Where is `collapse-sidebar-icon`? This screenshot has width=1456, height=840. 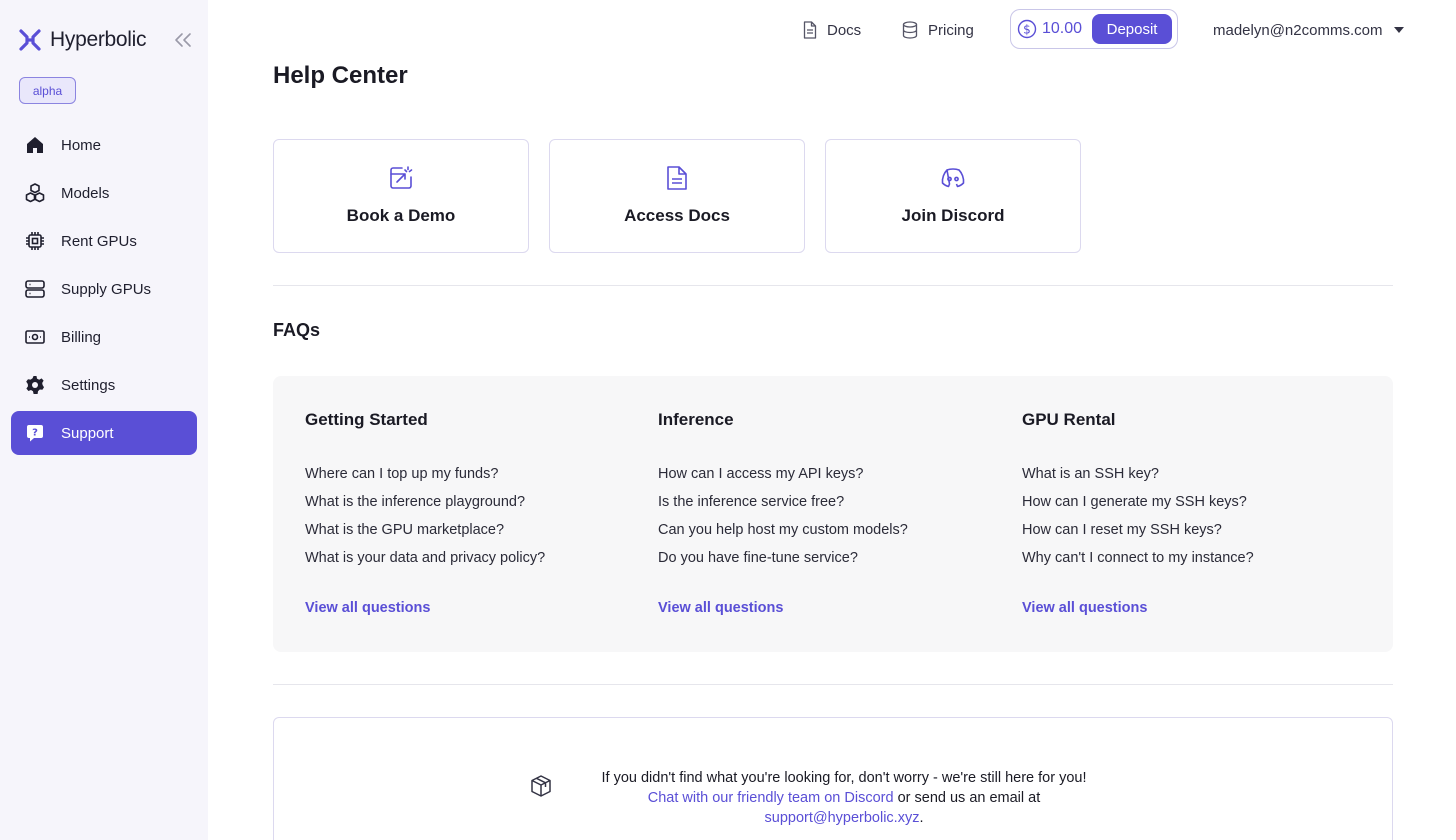 collapse-sidebar-icon is located at coordinates (183, 40).